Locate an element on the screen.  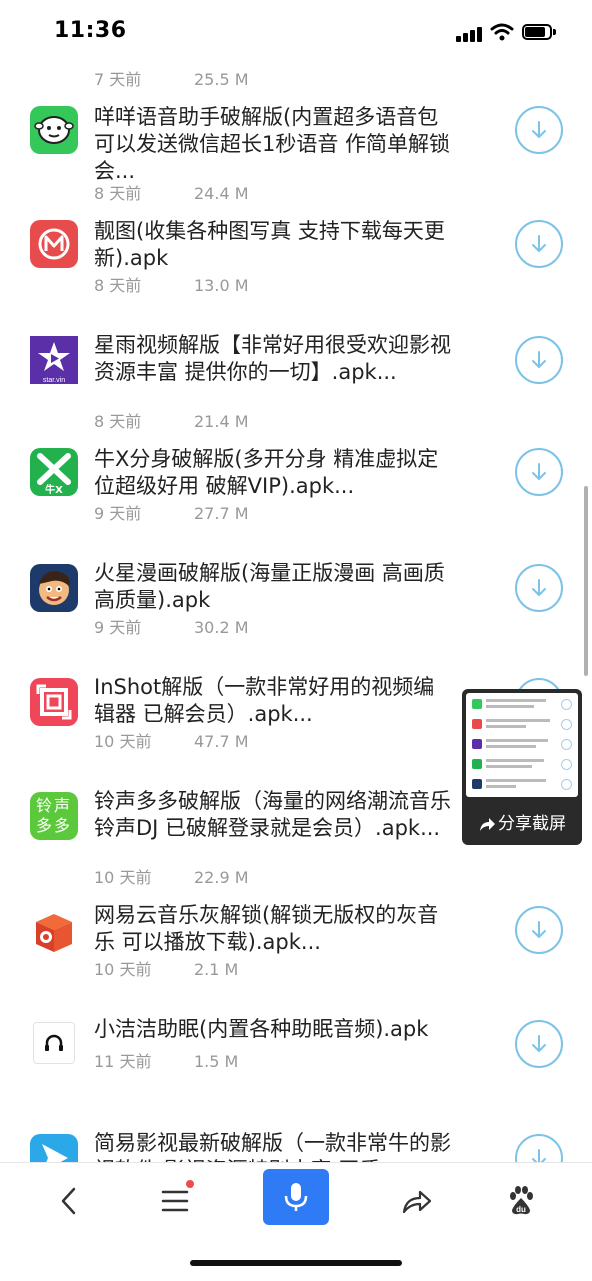
menu-icon is located at coordinates (175, 1201).